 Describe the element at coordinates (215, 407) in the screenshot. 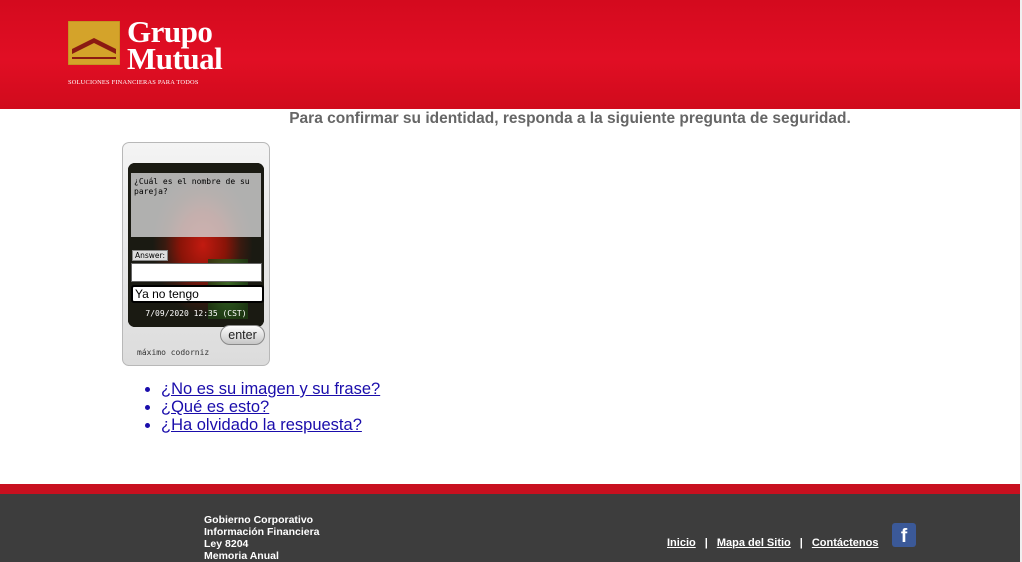

I see `what-is-this-link: ¿Qué es esto?` at that location.